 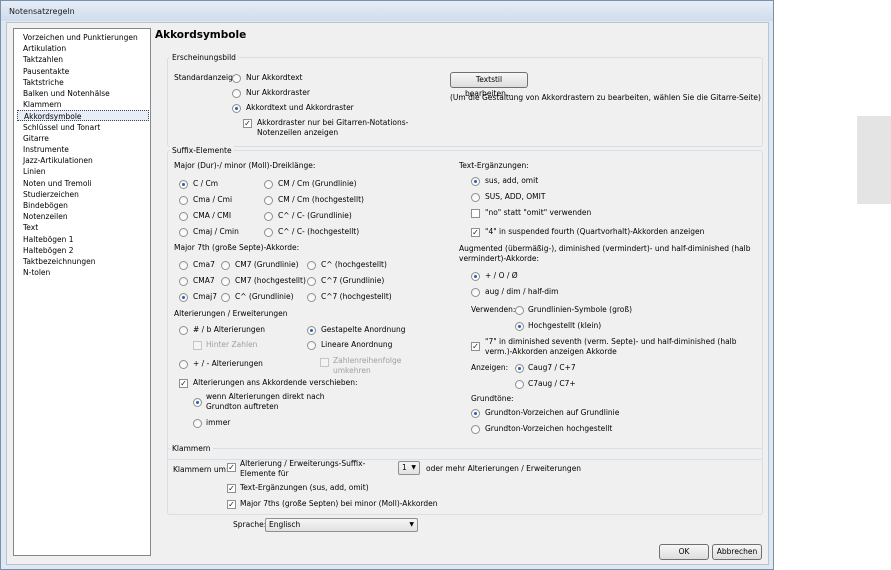 I want to click on category-item: Instrumente, so click(x=83, y=149).